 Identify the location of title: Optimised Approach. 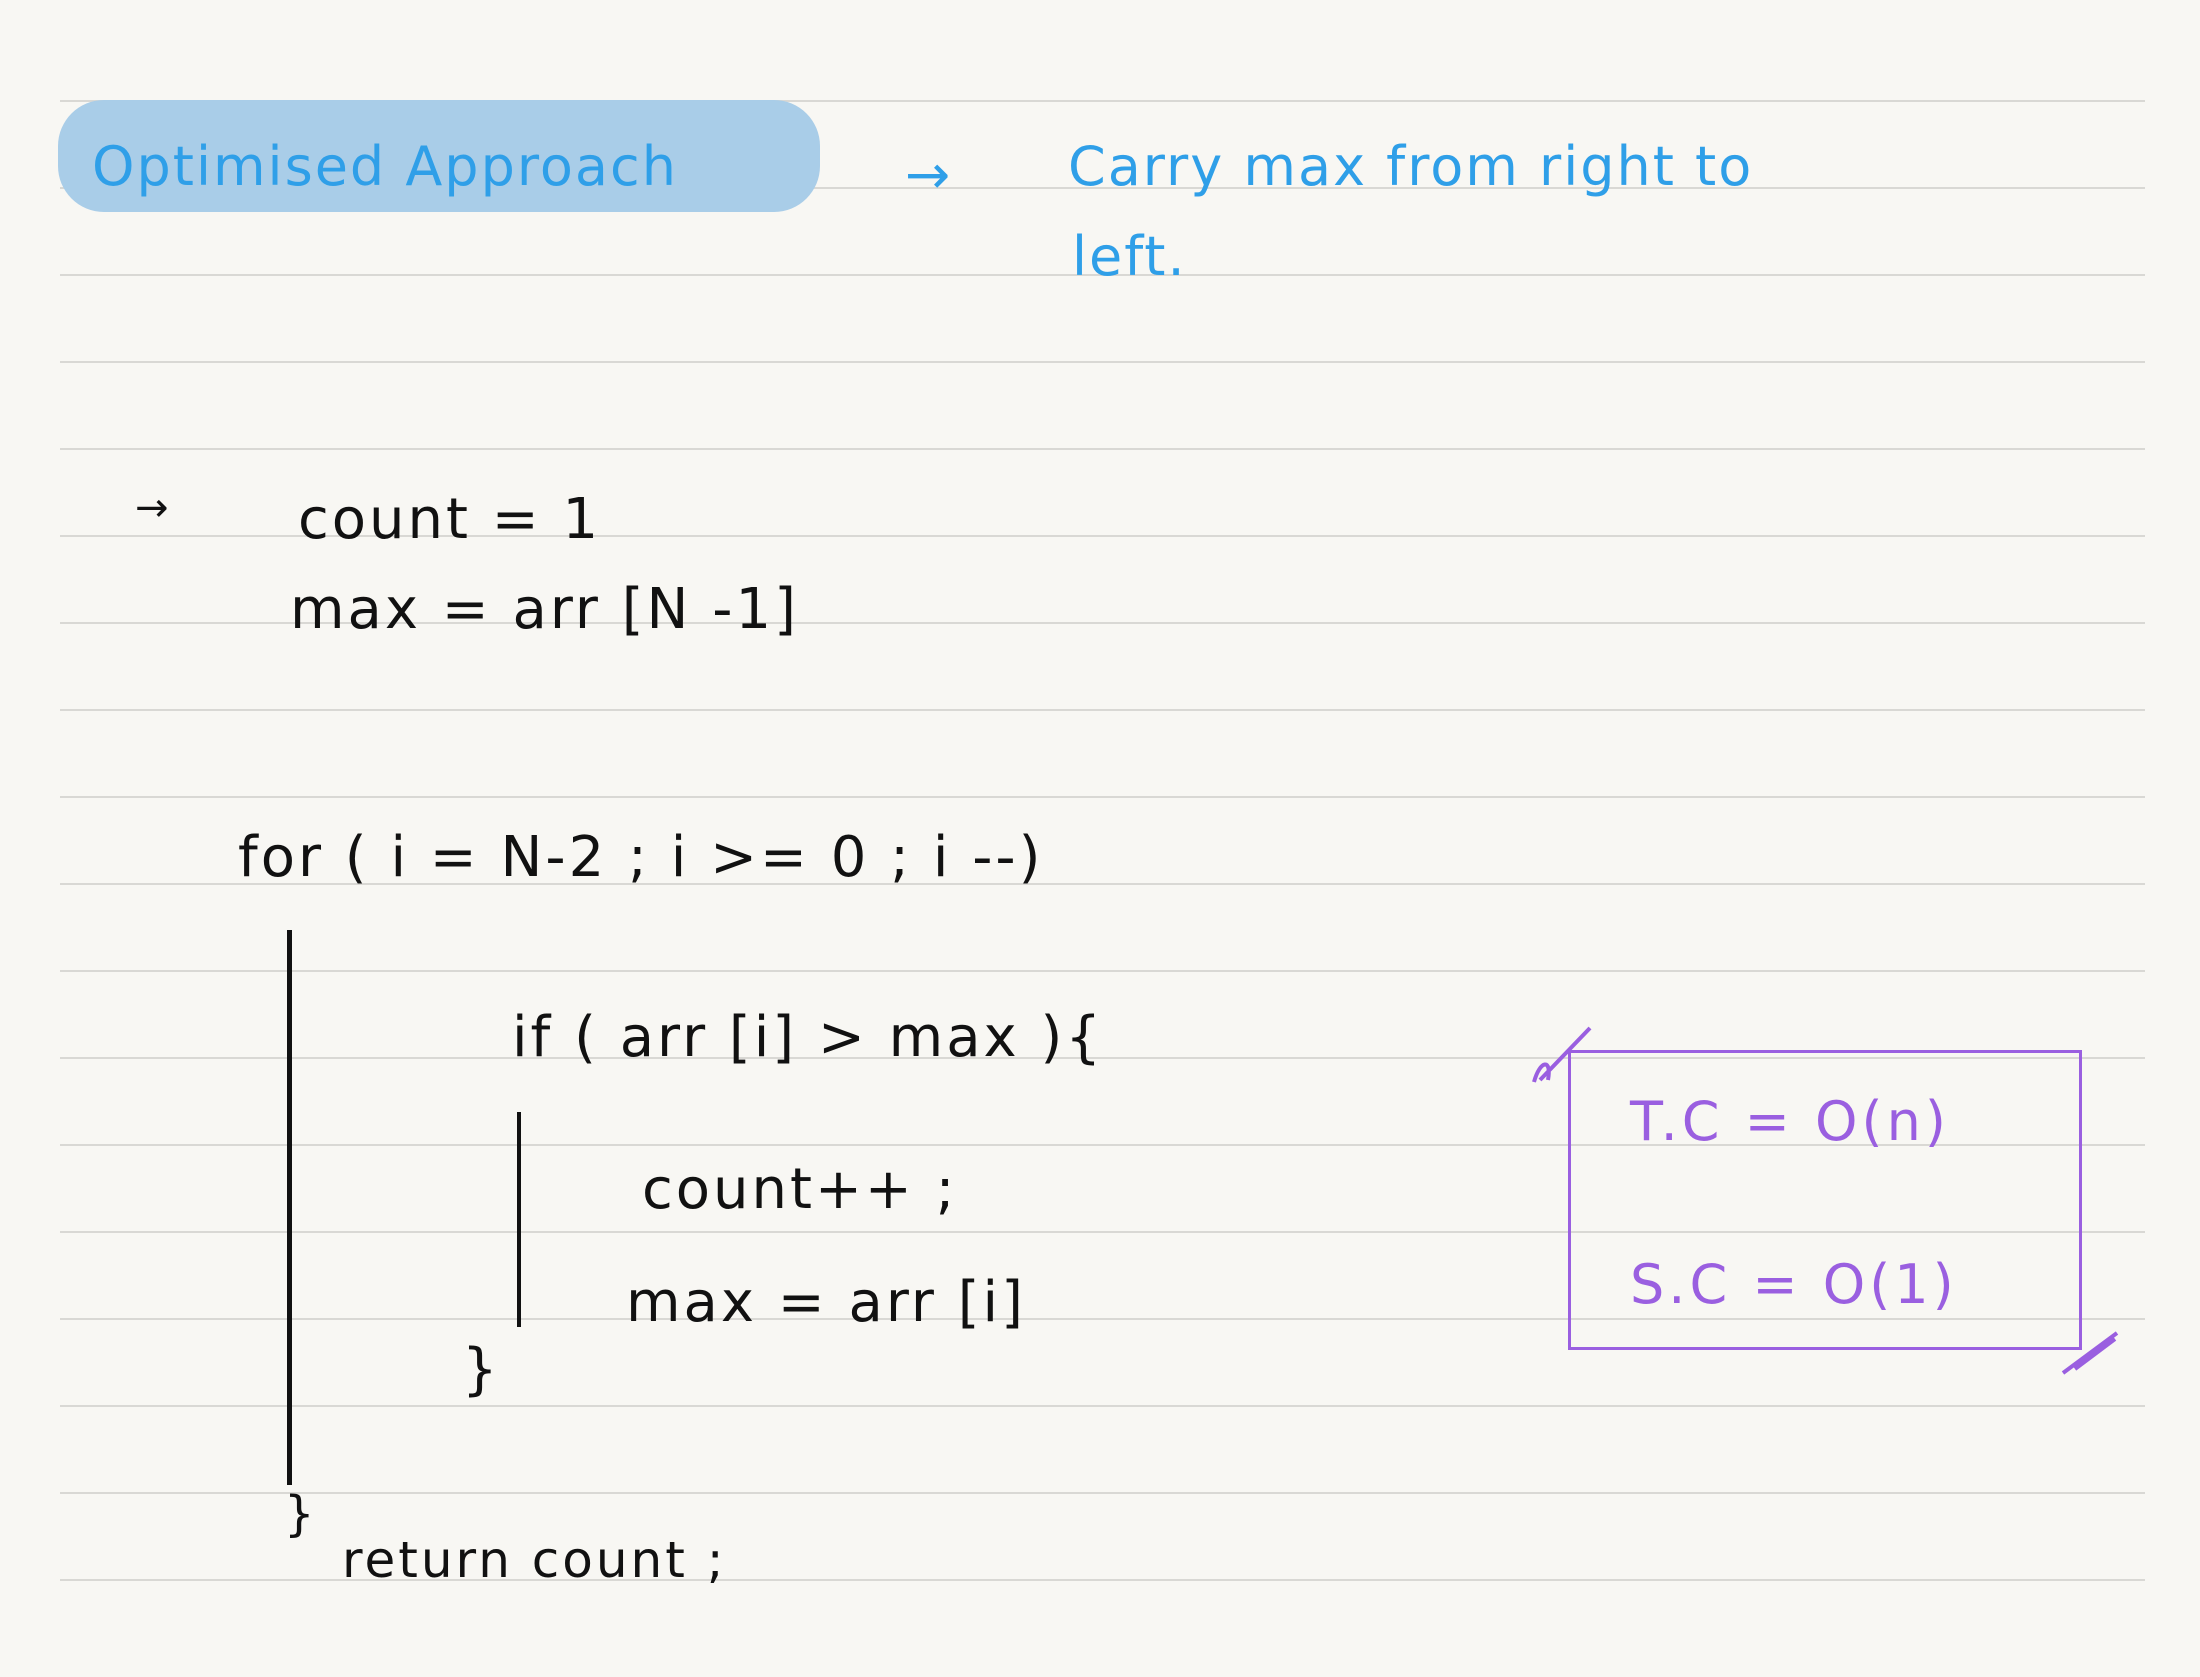
(385, 166).